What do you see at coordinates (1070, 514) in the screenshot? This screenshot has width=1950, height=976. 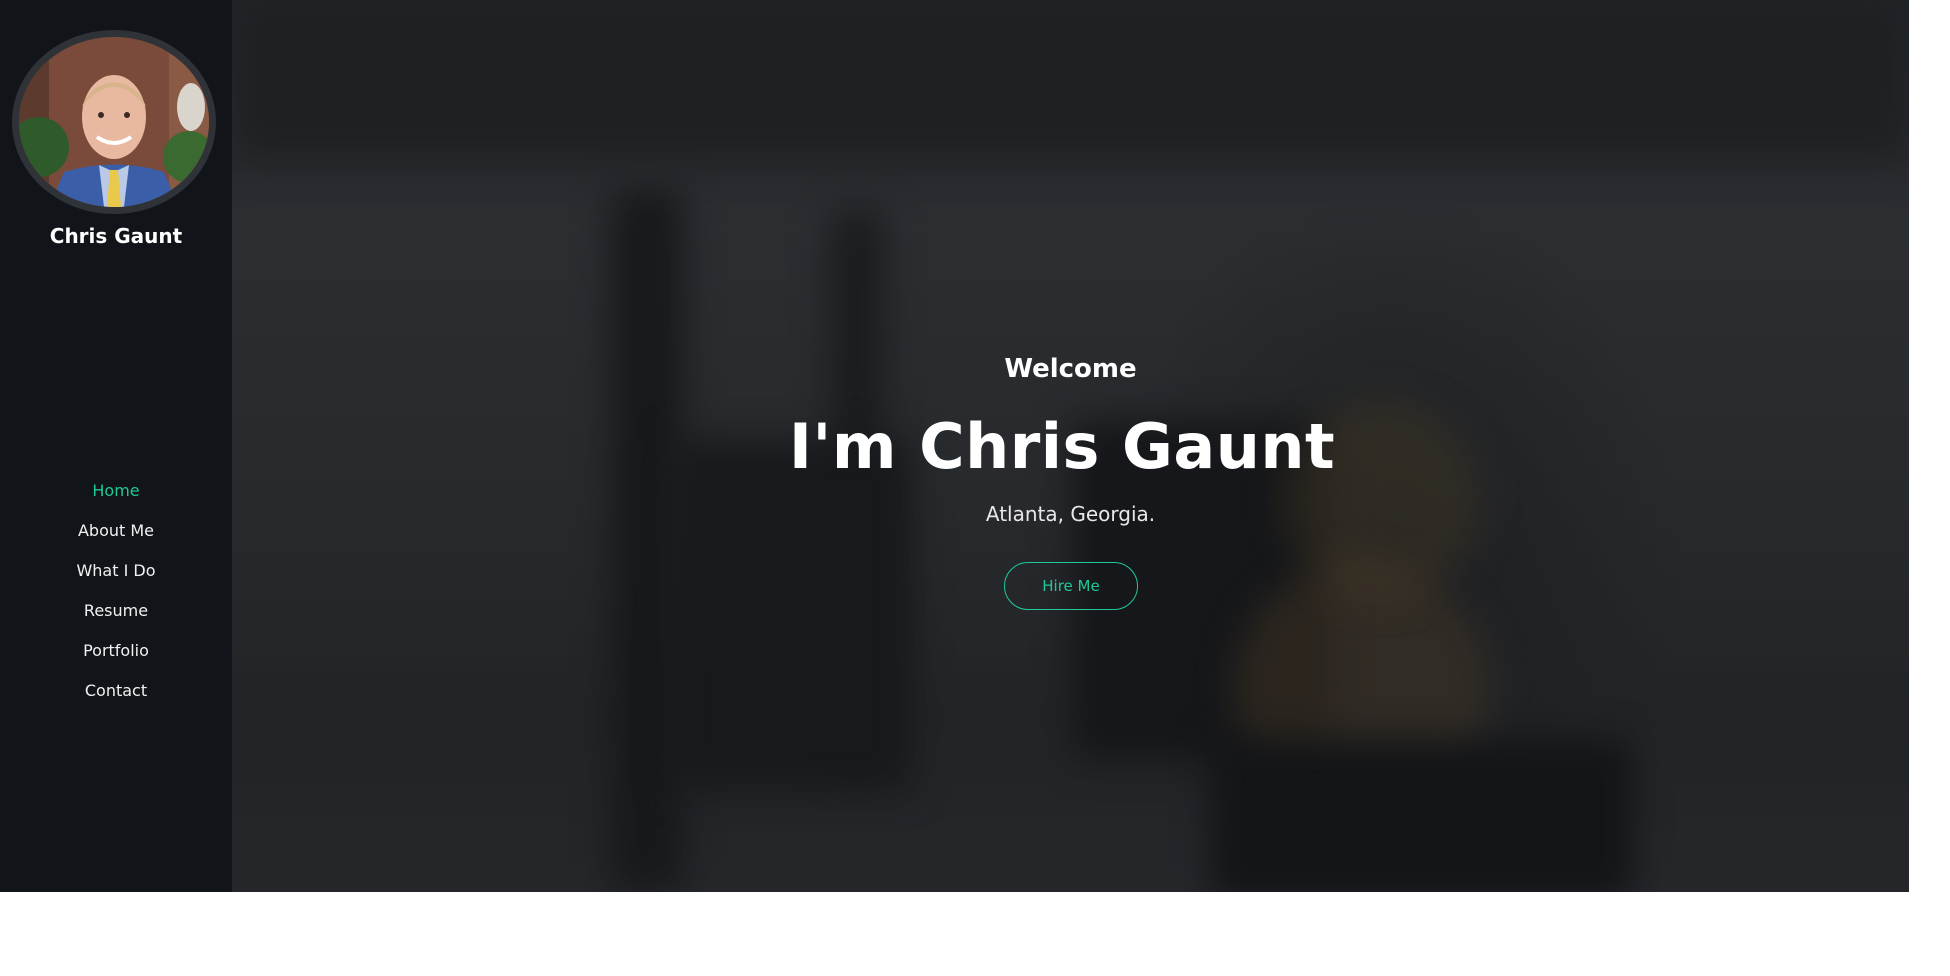 I see `hero-location: Atlanta, Georgia.` at bounding box center [1070, 514].